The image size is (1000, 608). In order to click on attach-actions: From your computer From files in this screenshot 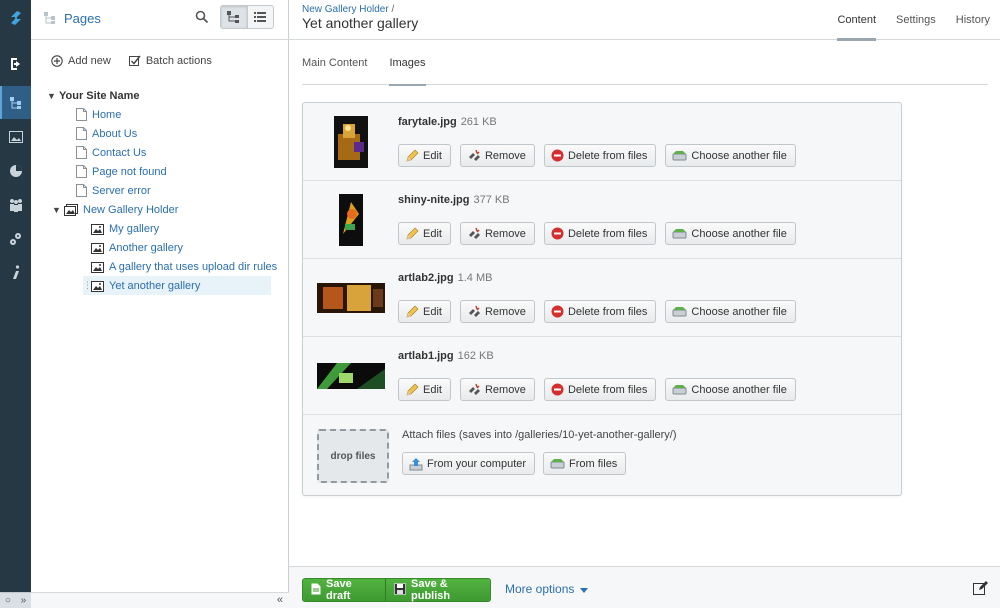, I will do `click(514, 463)`.